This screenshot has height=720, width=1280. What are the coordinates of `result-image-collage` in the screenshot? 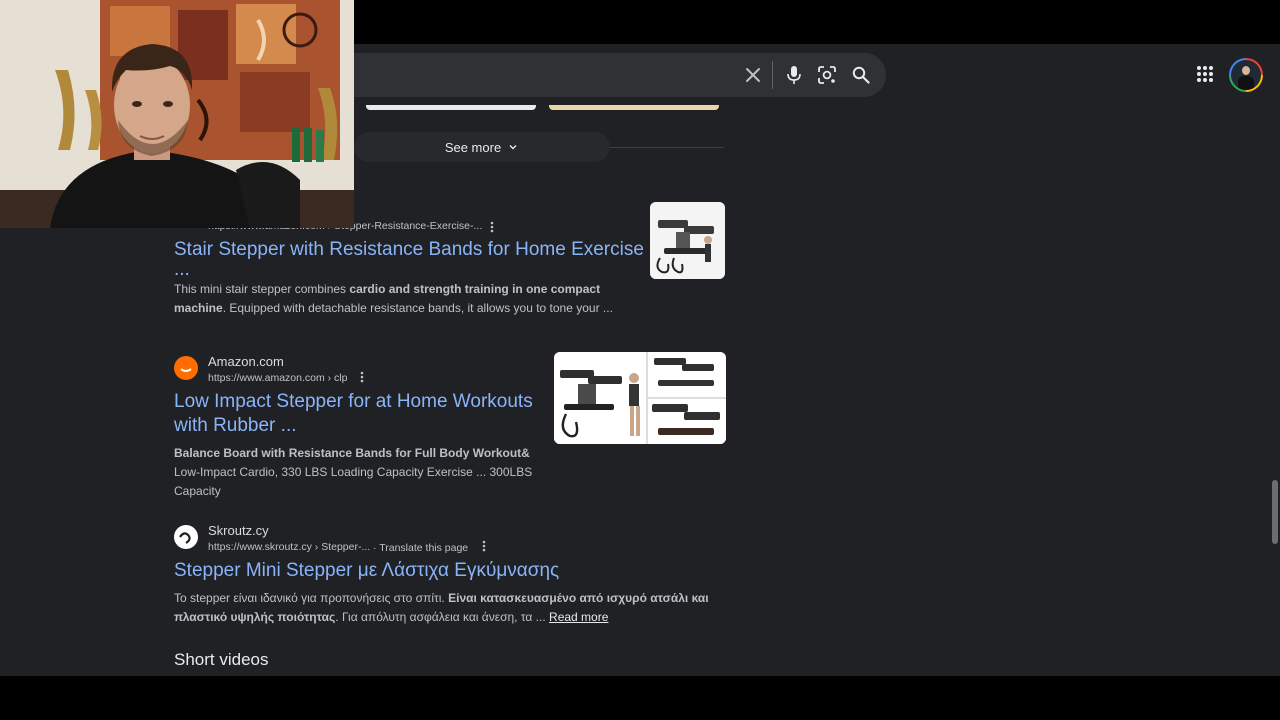 It's located at (640, 398).